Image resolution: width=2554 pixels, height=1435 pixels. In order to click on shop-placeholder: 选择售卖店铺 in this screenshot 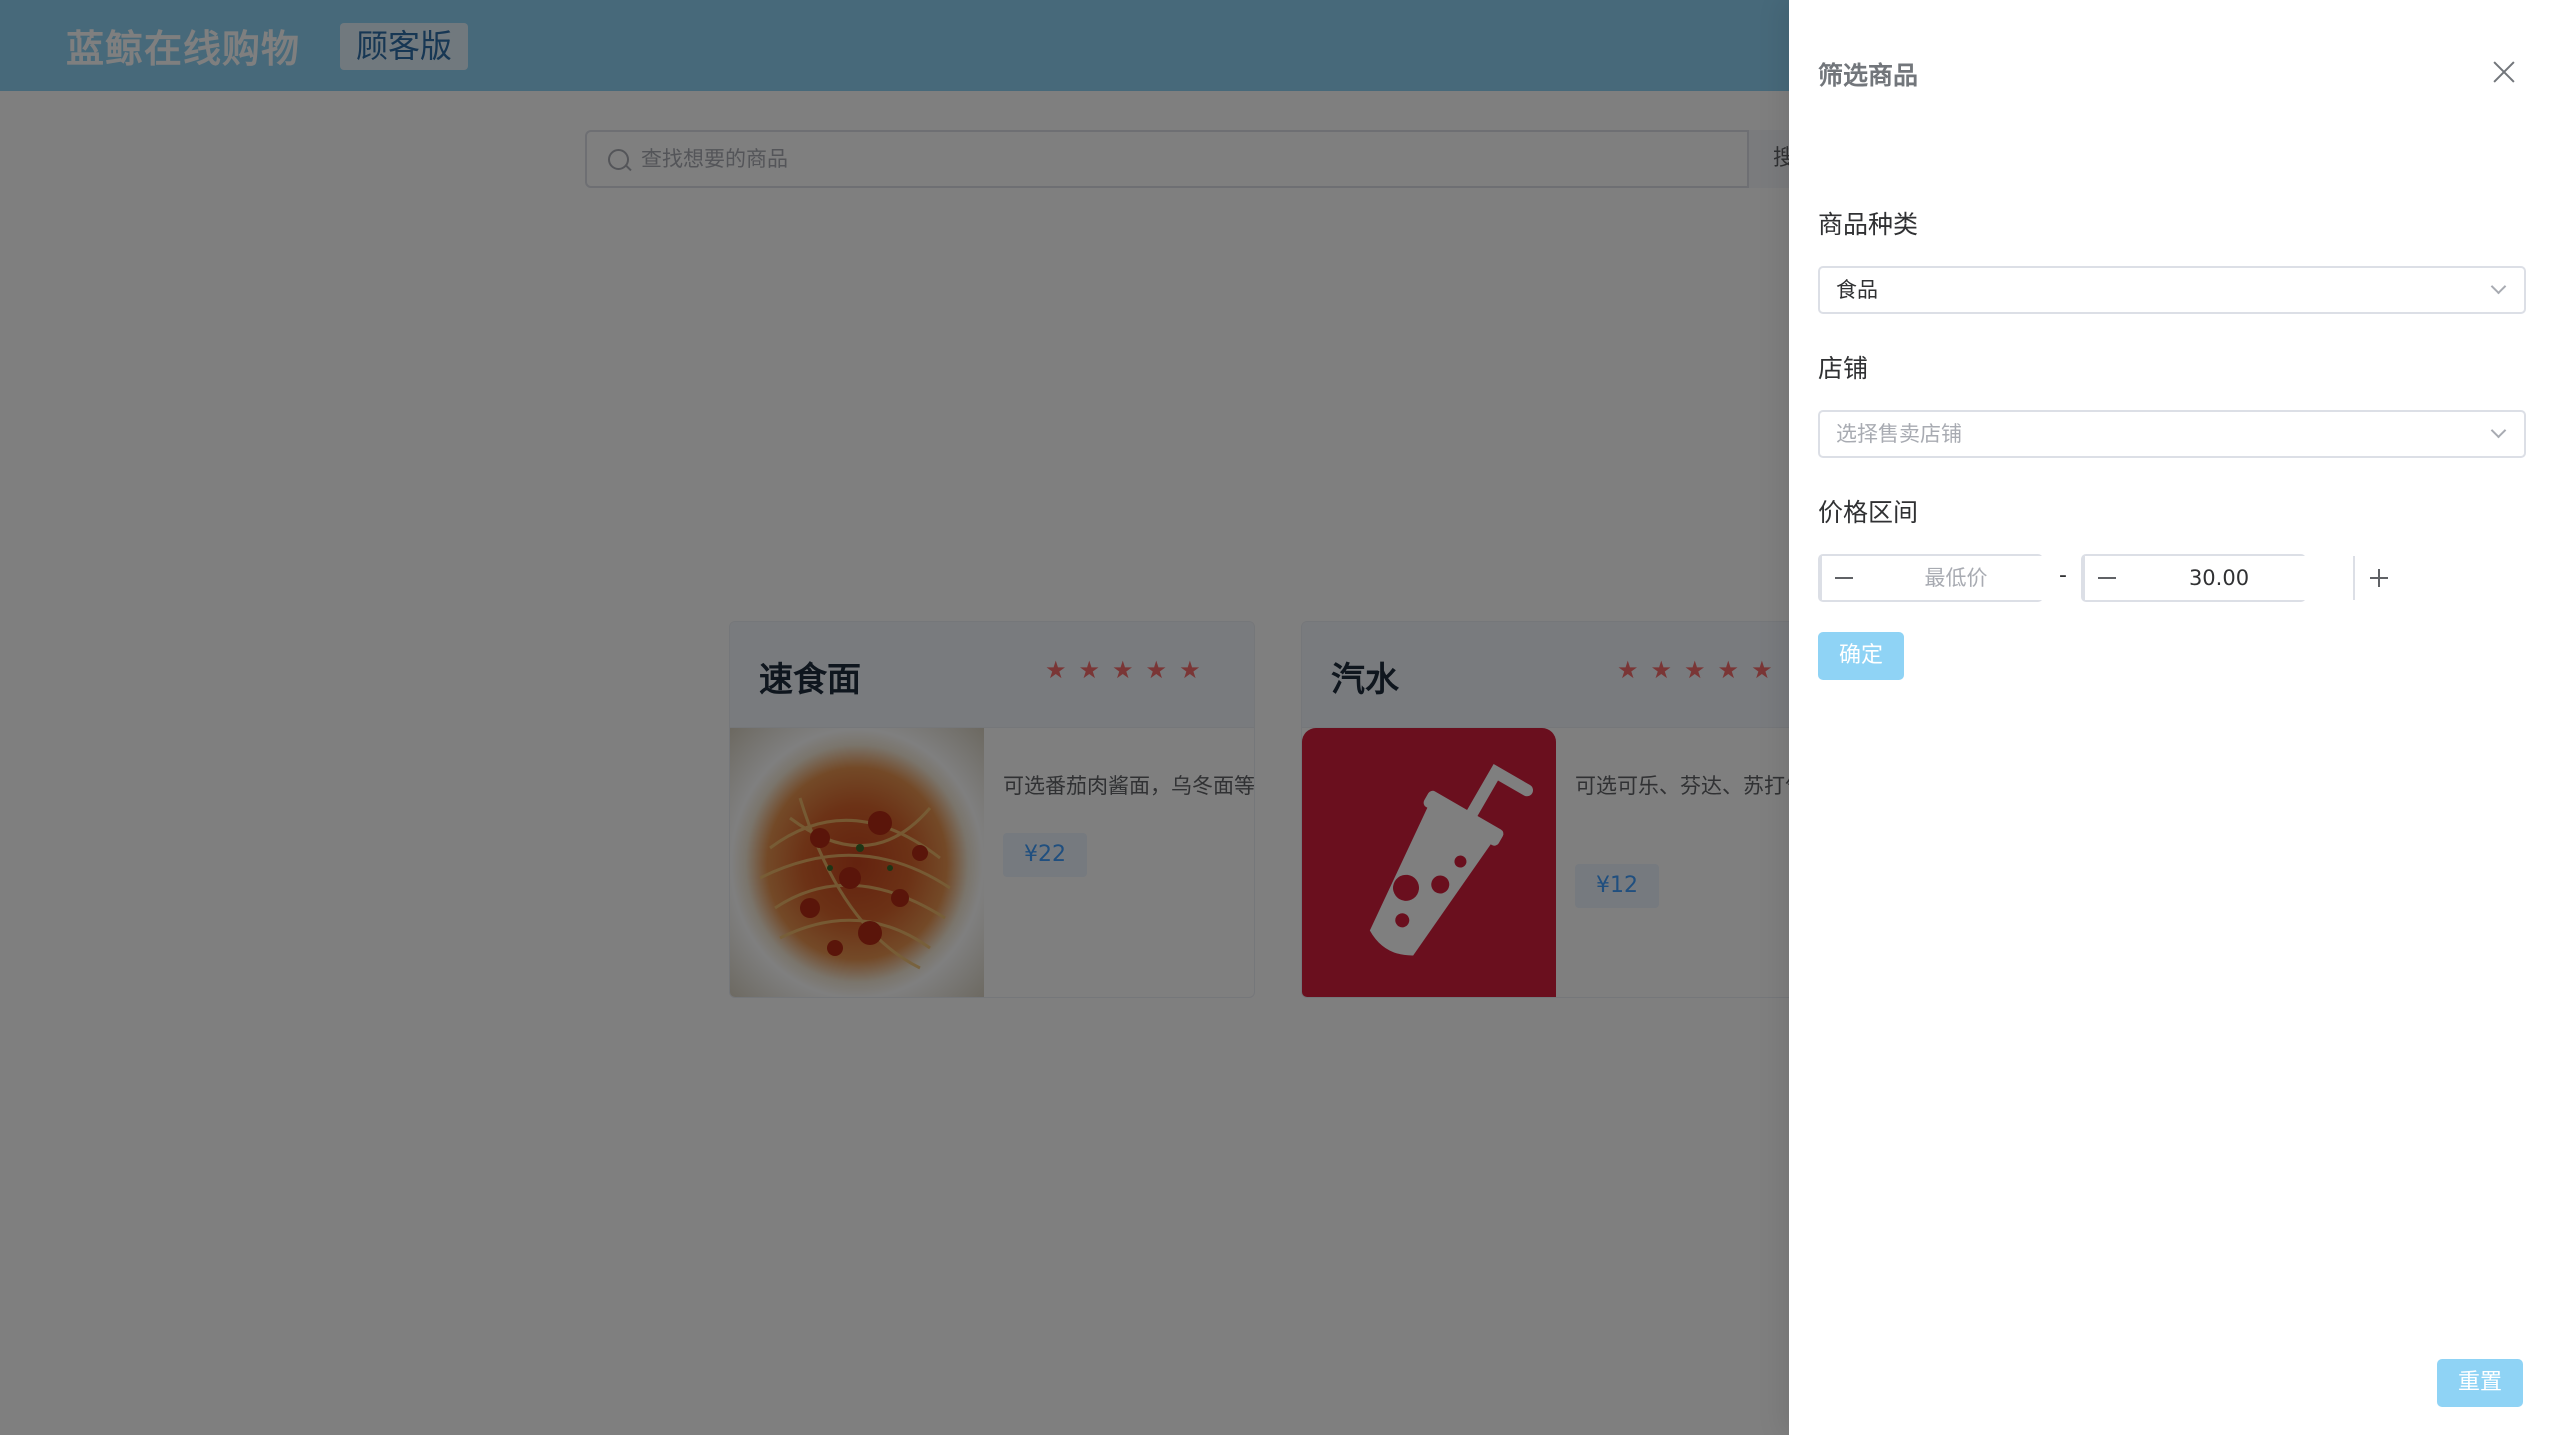, I will do `click(1899, 434)`.